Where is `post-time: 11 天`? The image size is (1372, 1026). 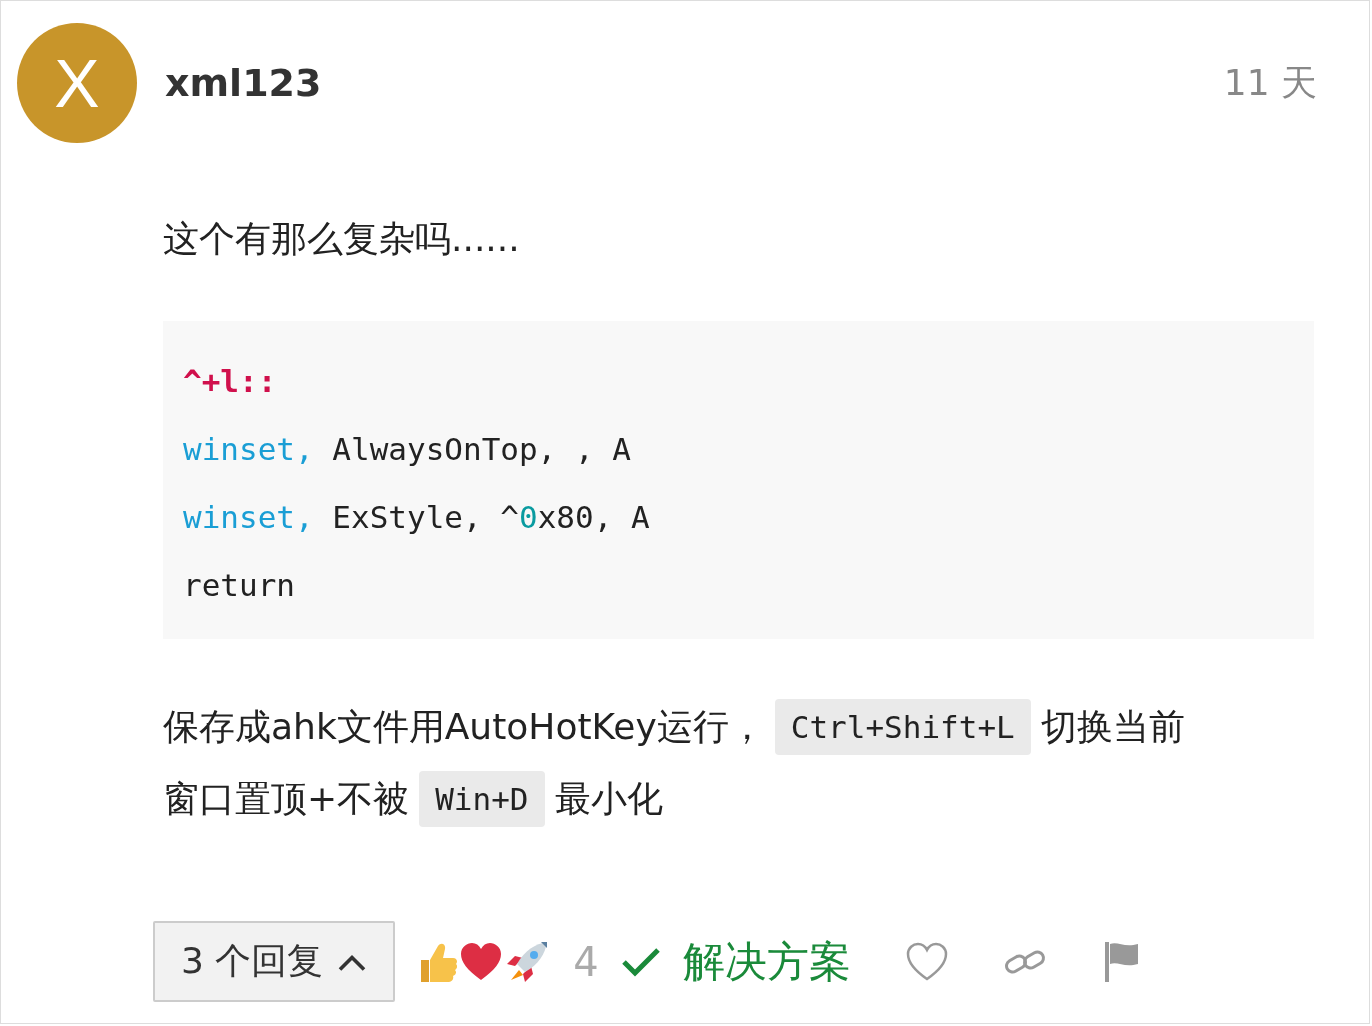
post-time: 11 天 is located at coordinates (1270, 82).